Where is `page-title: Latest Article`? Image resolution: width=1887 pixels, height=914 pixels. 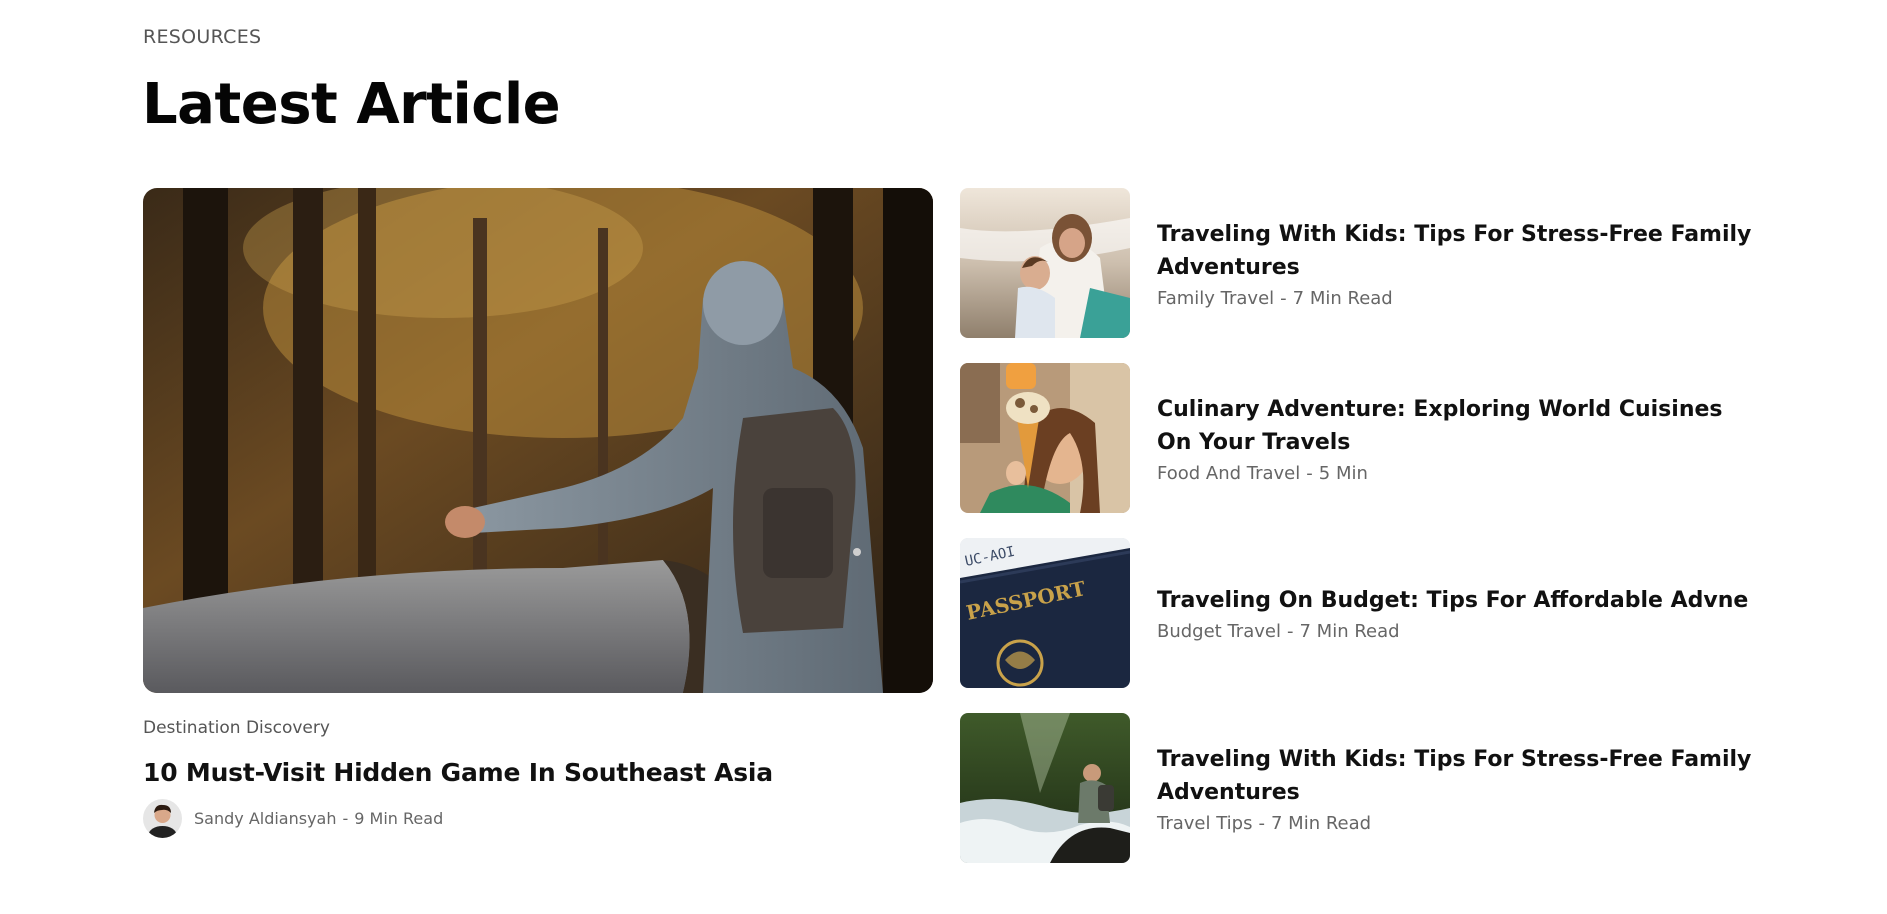 page-title: Latest Article is located at coordinates (351, 104).